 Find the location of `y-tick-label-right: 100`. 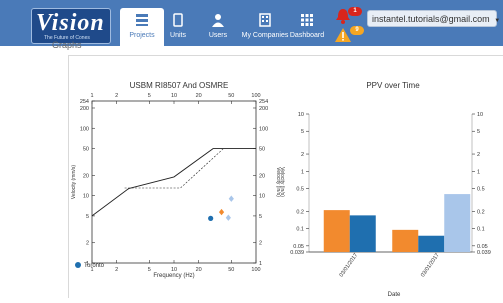

y-tick-label-right: 100 is located at coordinates (263, 129).